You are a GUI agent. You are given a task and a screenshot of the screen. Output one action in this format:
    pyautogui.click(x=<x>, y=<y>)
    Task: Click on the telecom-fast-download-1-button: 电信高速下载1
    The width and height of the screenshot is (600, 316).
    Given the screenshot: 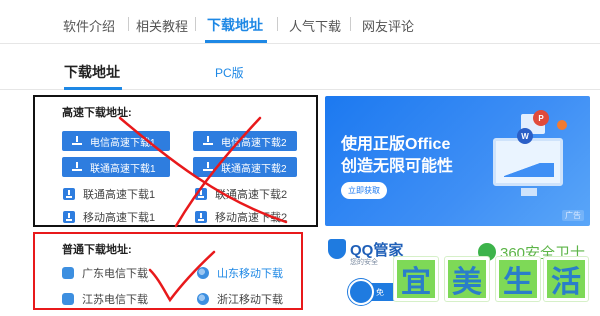 What is the action you would take?
    pyautogui.click(x=116, y=141)
    